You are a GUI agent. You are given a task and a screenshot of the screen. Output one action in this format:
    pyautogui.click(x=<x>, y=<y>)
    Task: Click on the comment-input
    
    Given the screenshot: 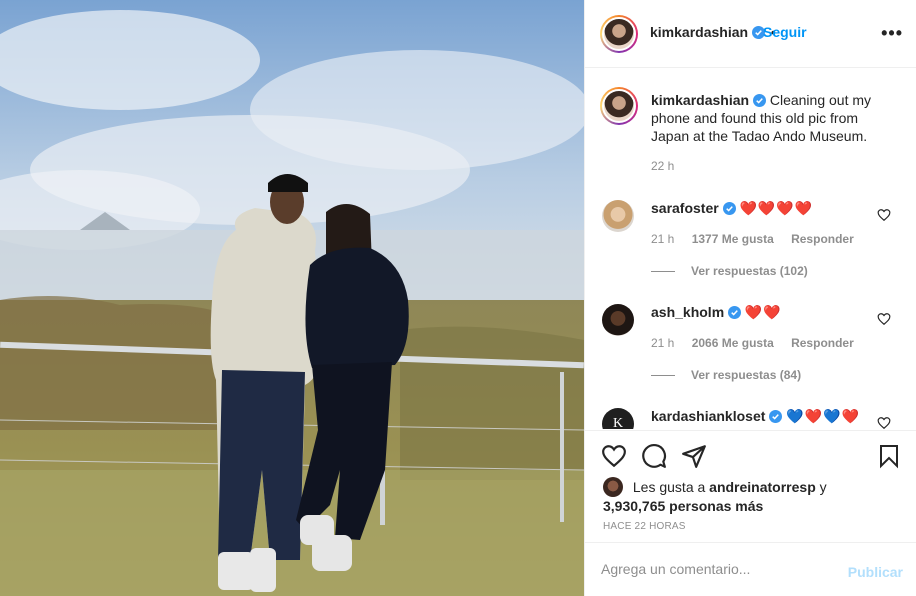 What is the action you would take?
    pyautogui.click(x=721, y=569)
    